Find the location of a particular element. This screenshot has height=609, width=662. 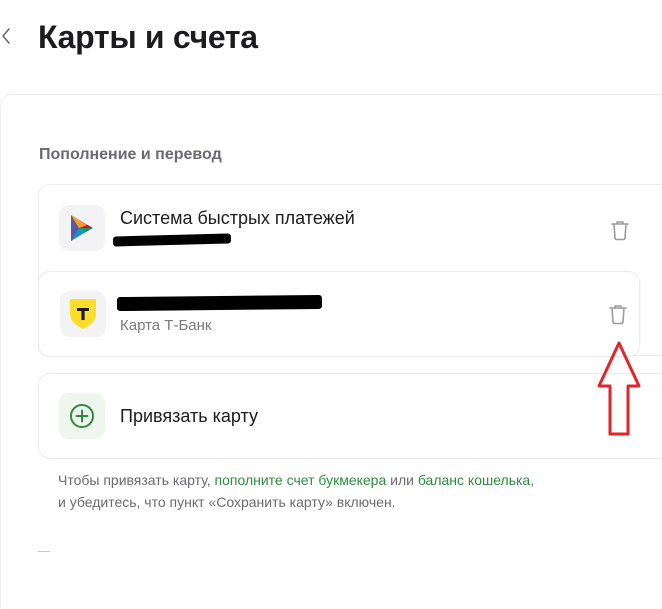

wallet-balance-link: баланс кошелька is located at coordinates (474, 480).